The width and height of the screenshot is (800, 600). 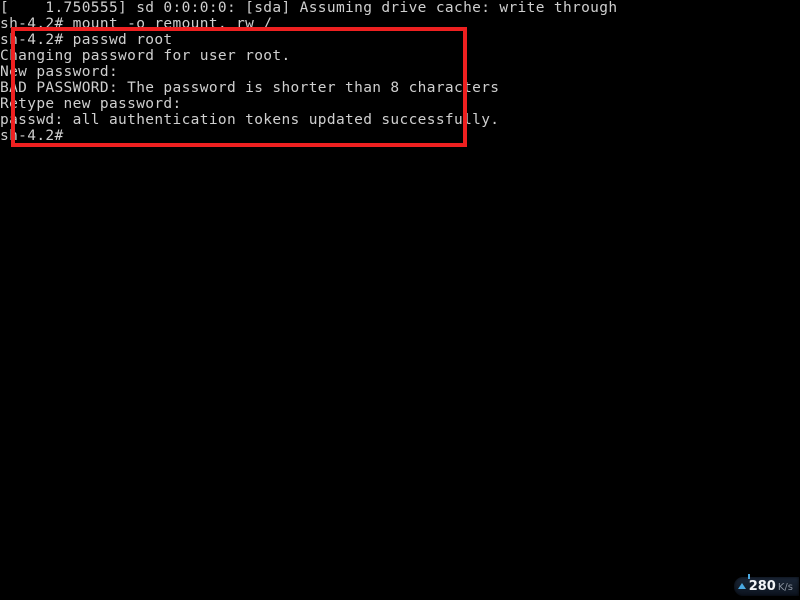 I want to click on console-line: Retype new password:, so click(x=91, y=104).